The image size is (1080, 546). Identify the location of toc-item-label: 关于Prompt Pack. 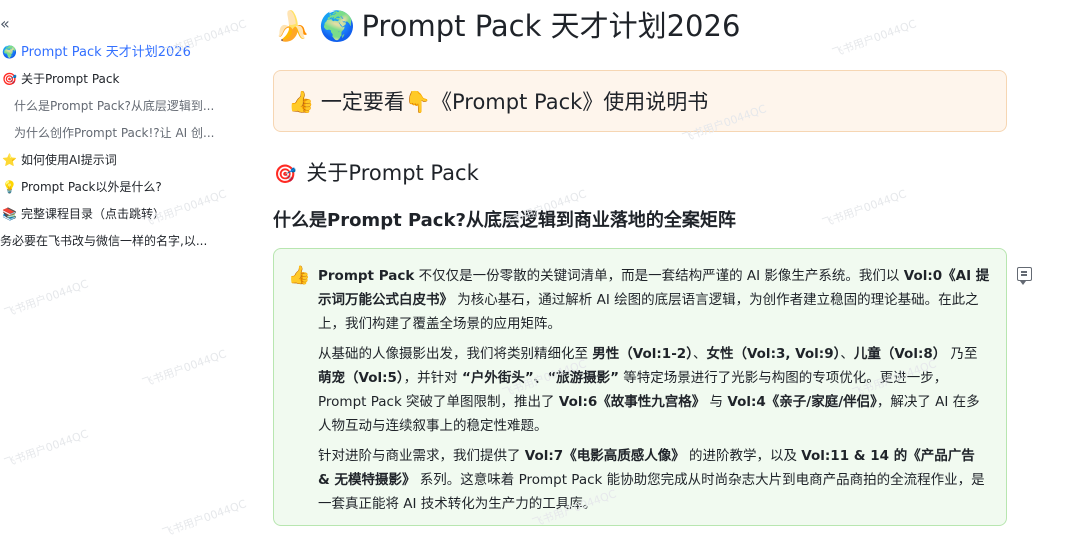
(70, 79).